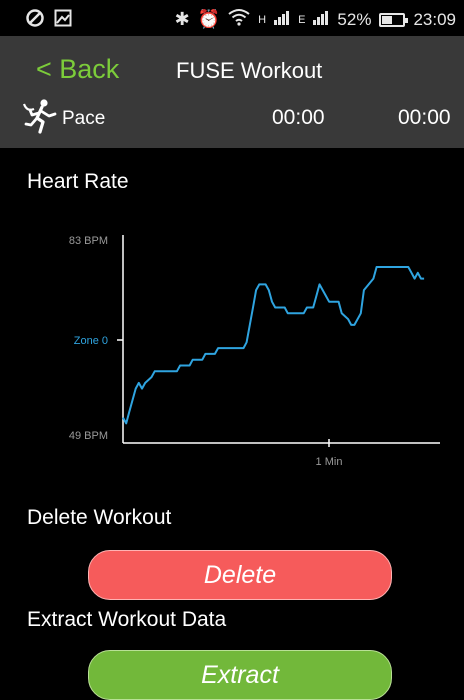 The width and height of the screenshot is (464, 700). Describe the element at coordinates (302, 19) in the screenshot. I see `network-type-2: E` at that location.